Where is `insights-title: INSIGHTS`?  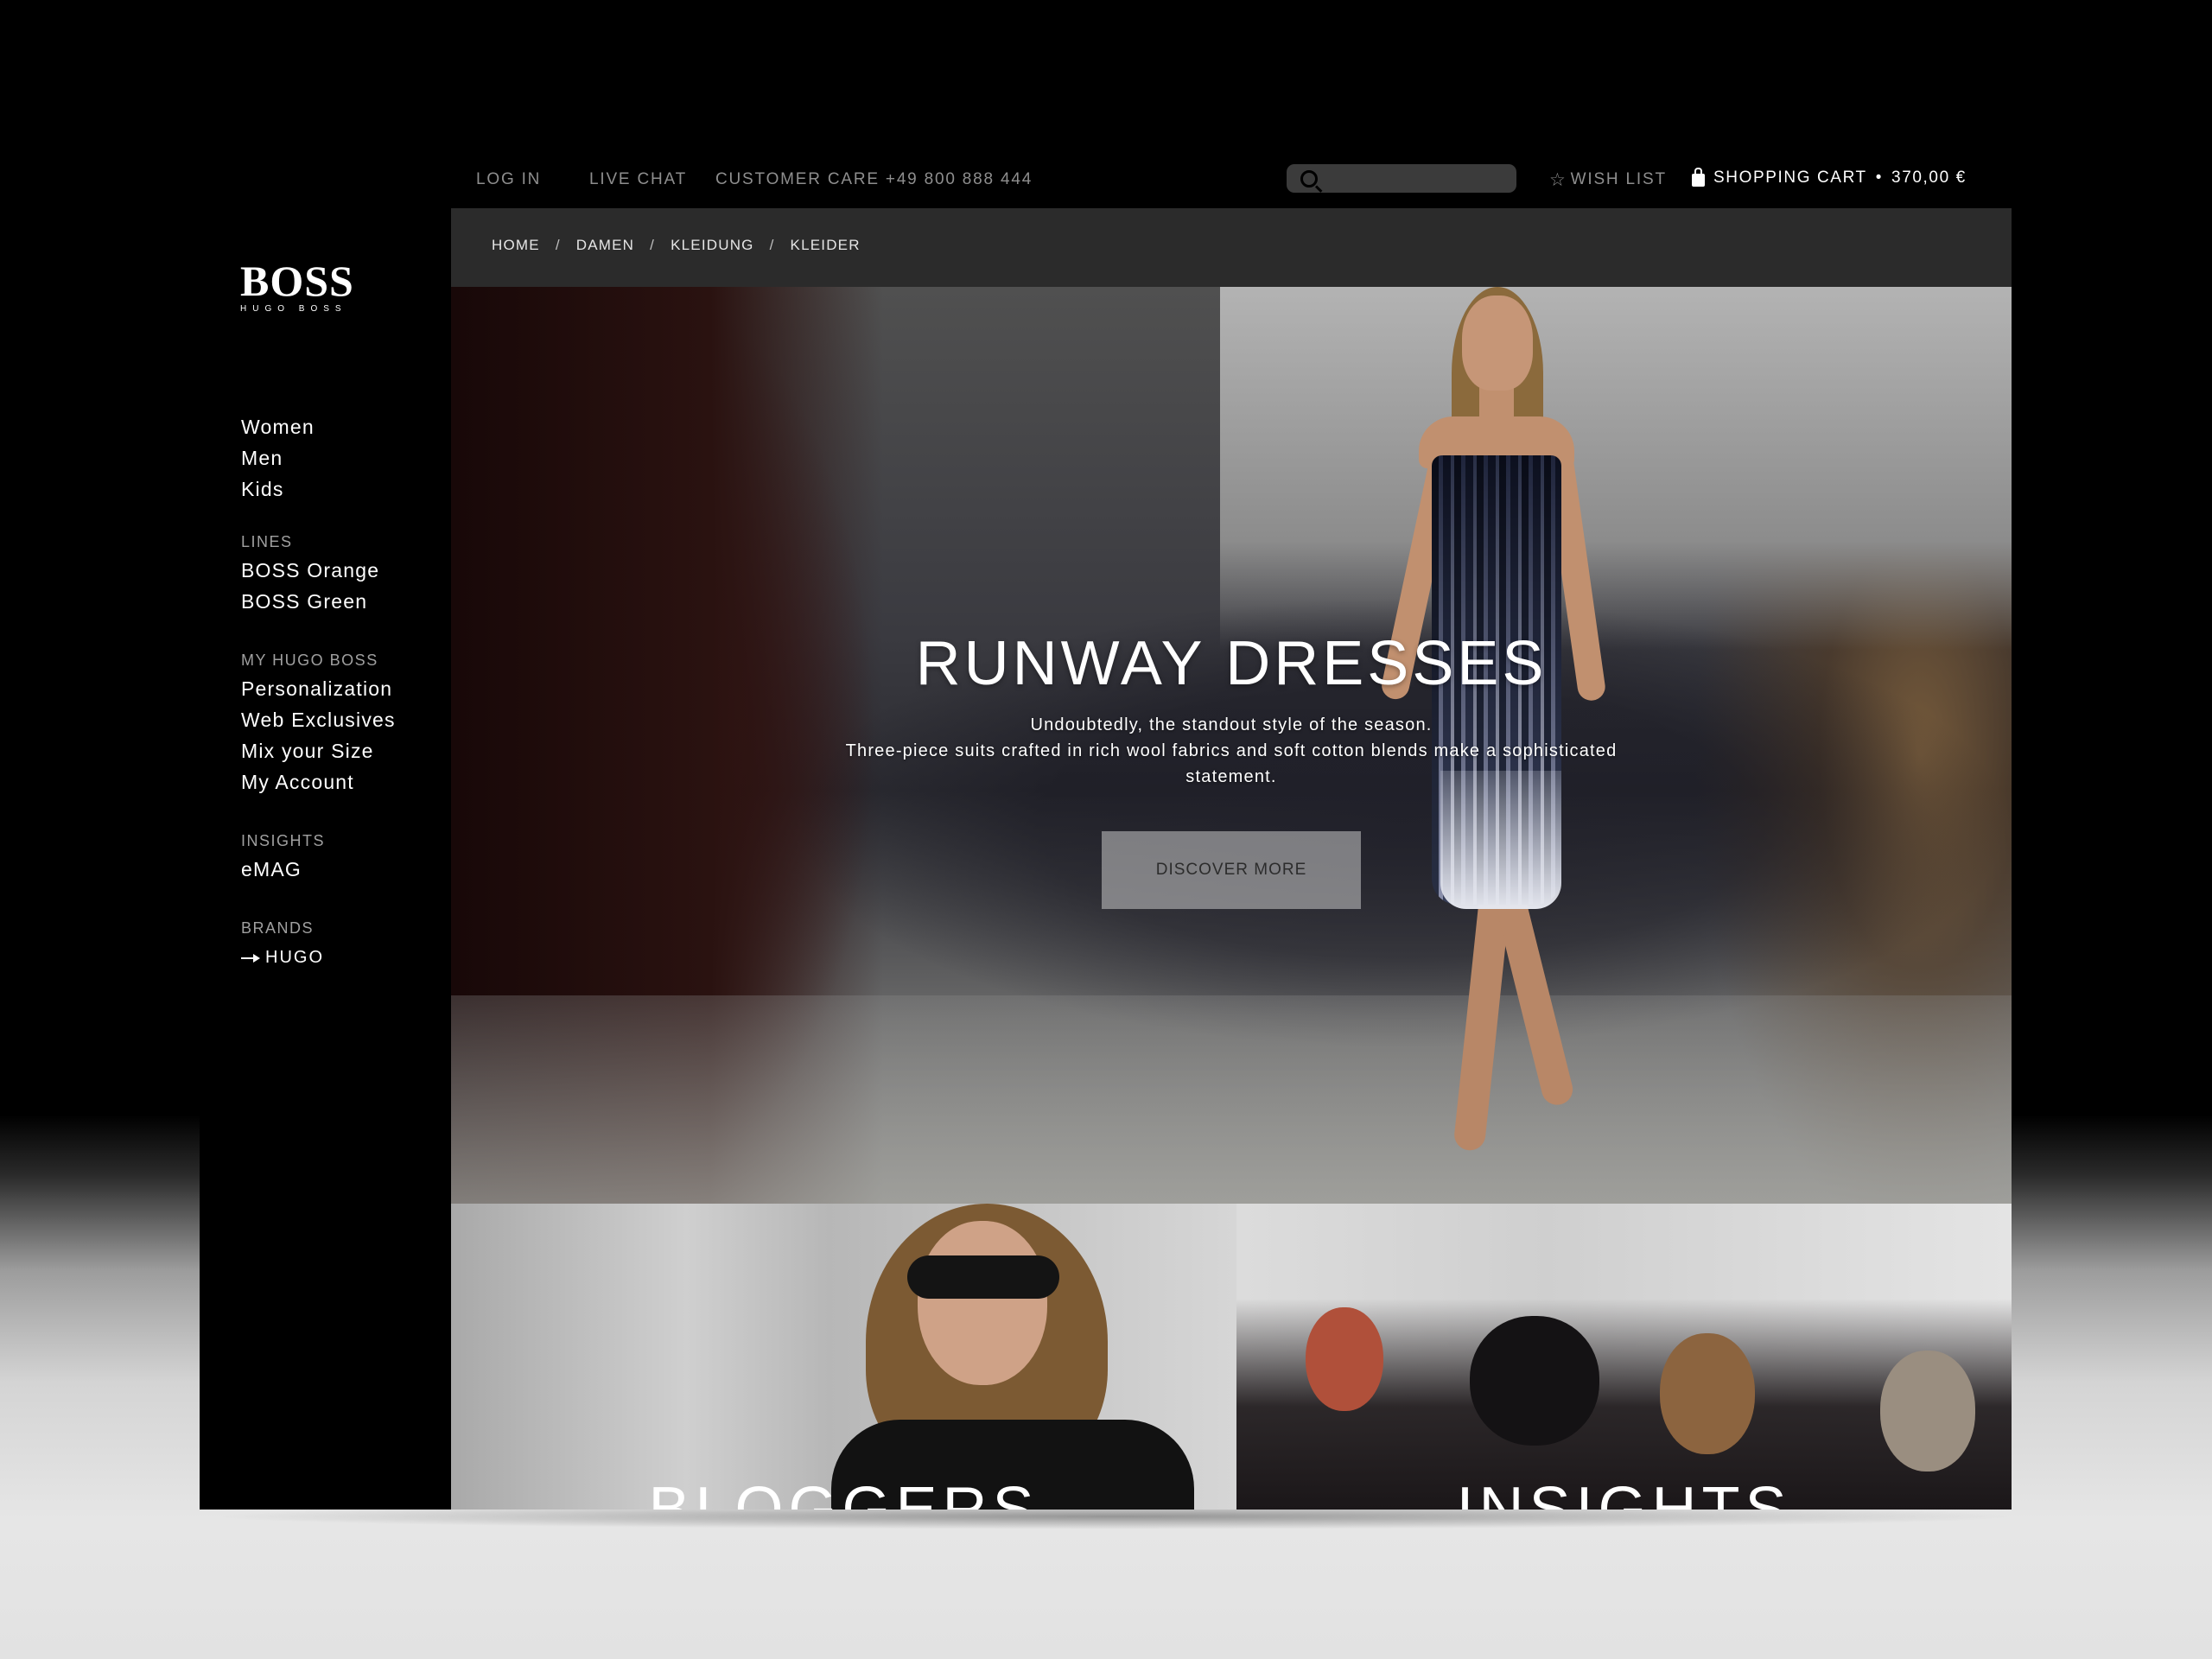 insights-title: INSIGHTS is located at coordinates (1624, 1492).